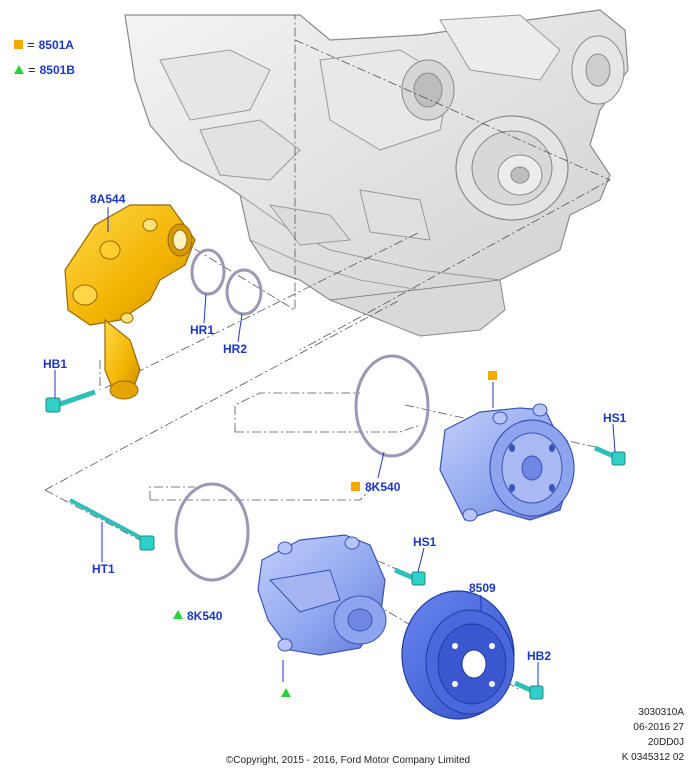 The width and height of the screenshot is (696, 780). What do you see at coordinates (130, 302) in the screenshot?
I see `thermostat-housing` at bounding box center [130, 302].